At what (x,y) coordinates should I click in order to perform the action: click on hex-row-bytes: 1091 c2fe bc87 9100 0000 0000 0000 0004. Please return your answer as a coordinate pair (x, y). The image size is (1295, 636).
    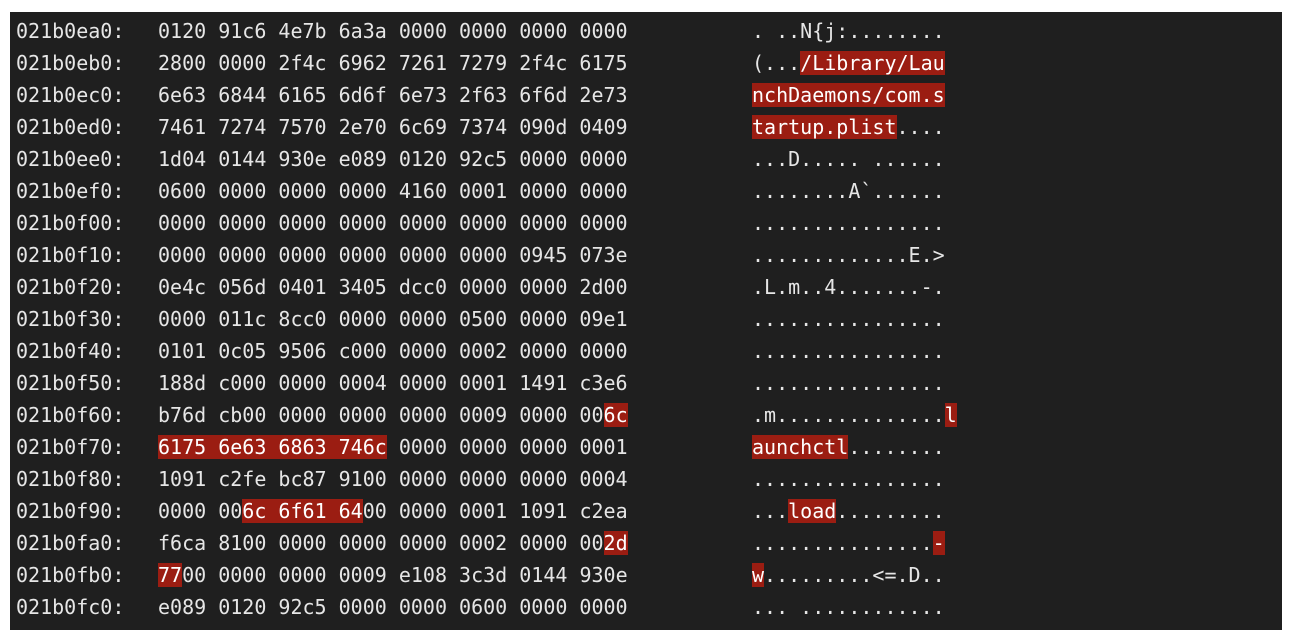
    Looking at the image, I should click on (393, 479).